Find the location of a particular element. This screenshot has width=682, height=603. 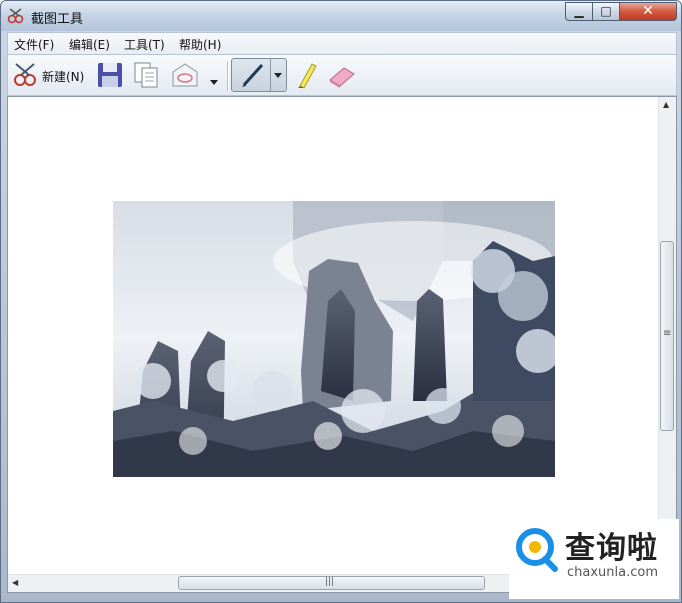

pen-dropdown-arrow-icon is located at coordinates (278, 75).